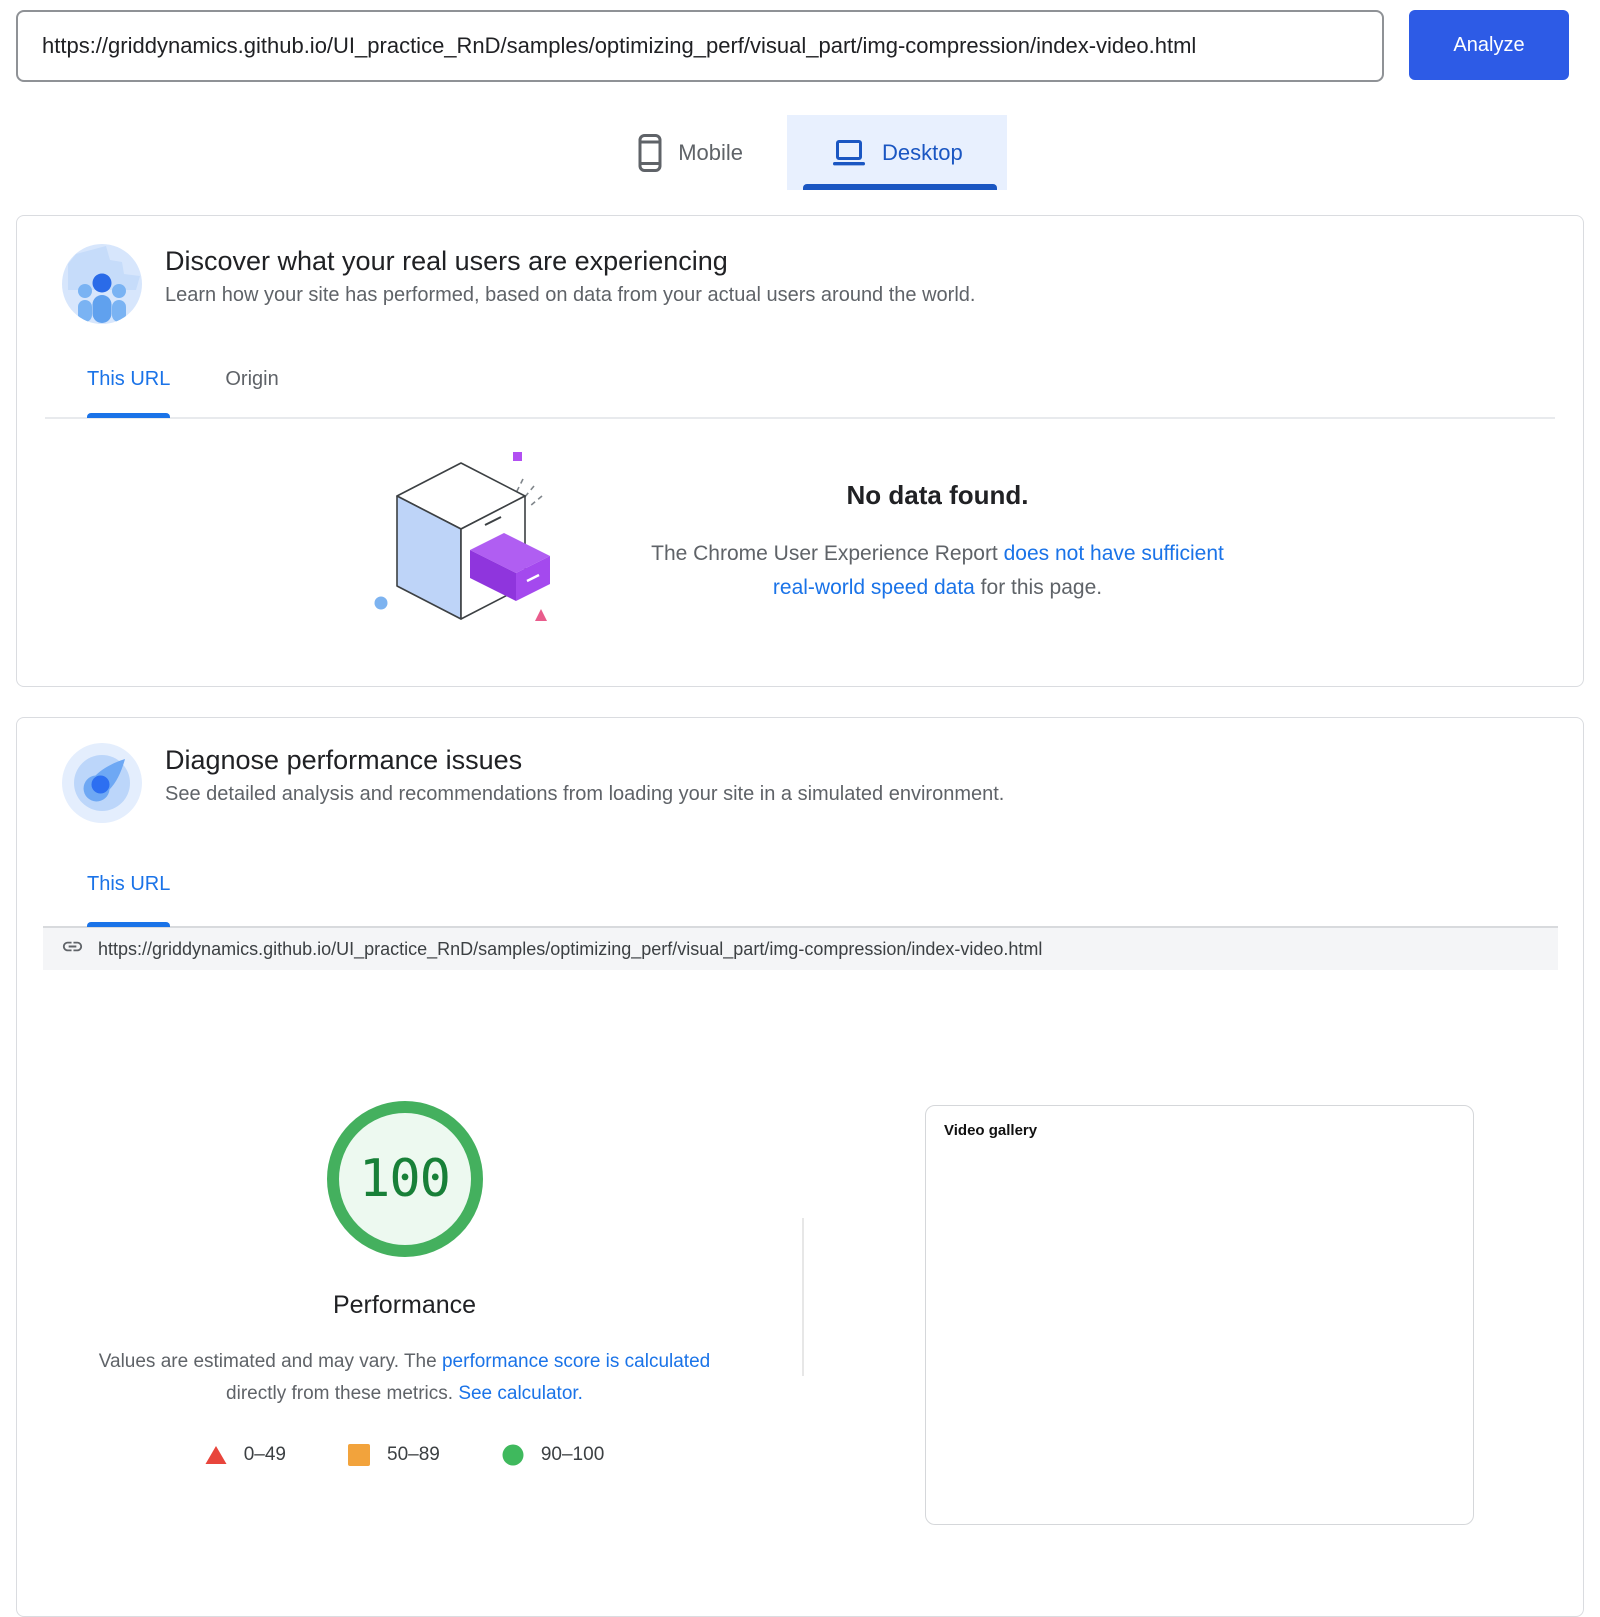 The width and height of the screenshot is (1600, 1617). I want to click on no-data-title: No data found., so click(937, 495).